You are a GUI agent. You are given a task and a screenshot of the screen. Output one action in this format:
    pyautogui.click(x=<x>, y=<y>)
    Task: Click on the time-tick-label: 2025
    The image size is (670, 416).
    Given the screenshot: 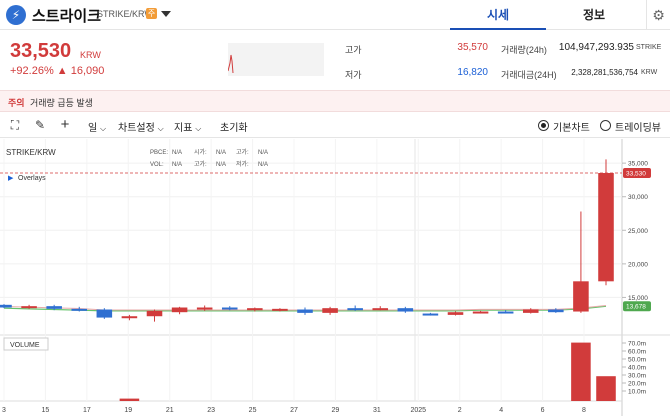 What is the action you would take?
    pyautogui.click(x=418, y=410)
    